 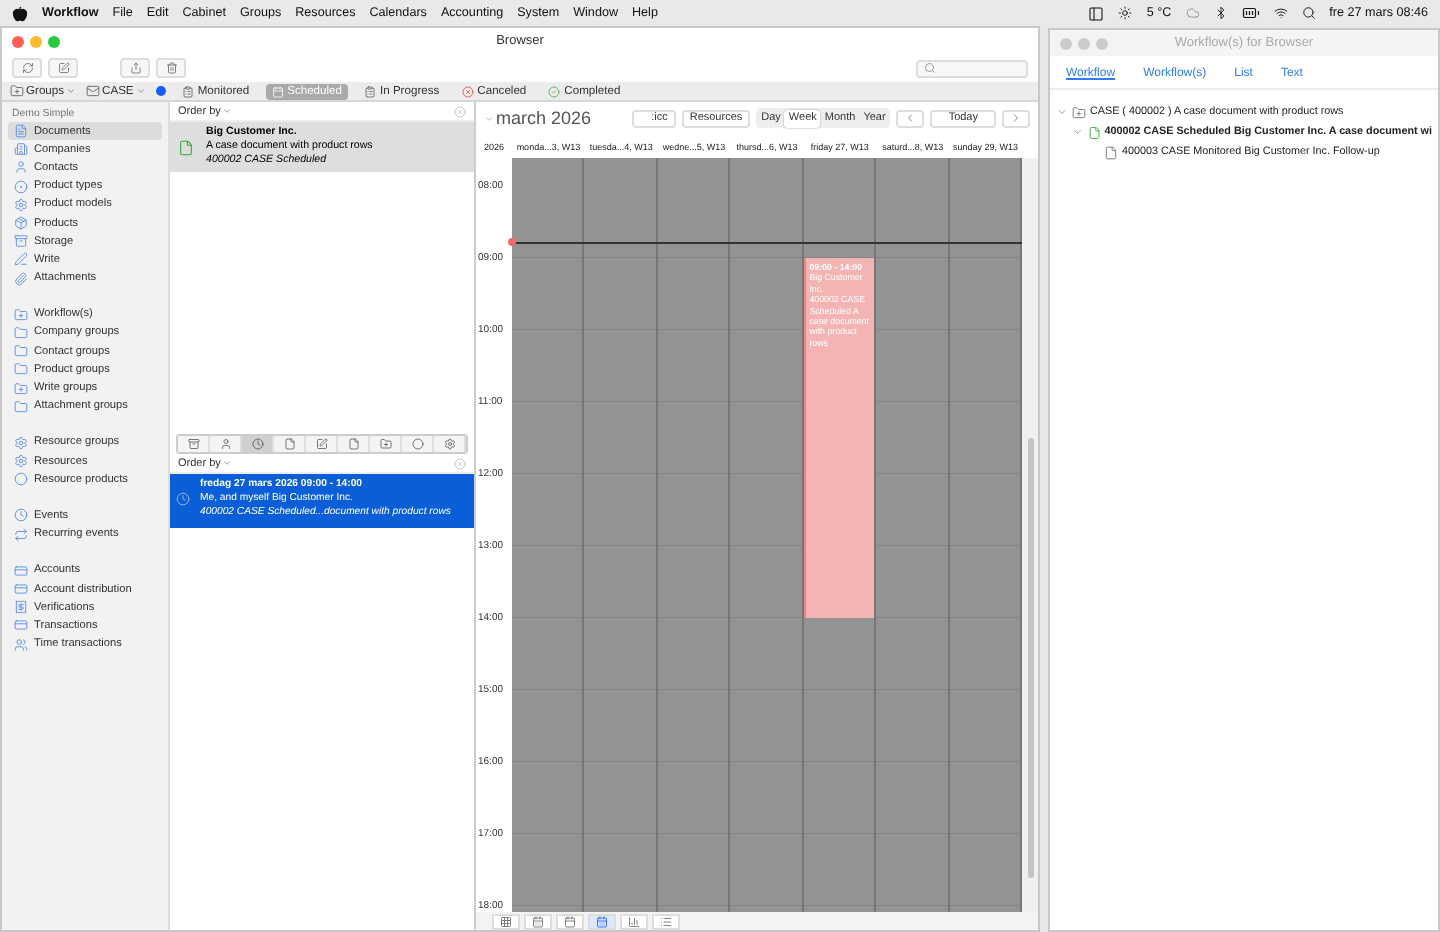 What do you see at coordinates (1096, 13) in the screenshot?
I see `sidebar-toggle-icon` at bounding box center [1096, 13].